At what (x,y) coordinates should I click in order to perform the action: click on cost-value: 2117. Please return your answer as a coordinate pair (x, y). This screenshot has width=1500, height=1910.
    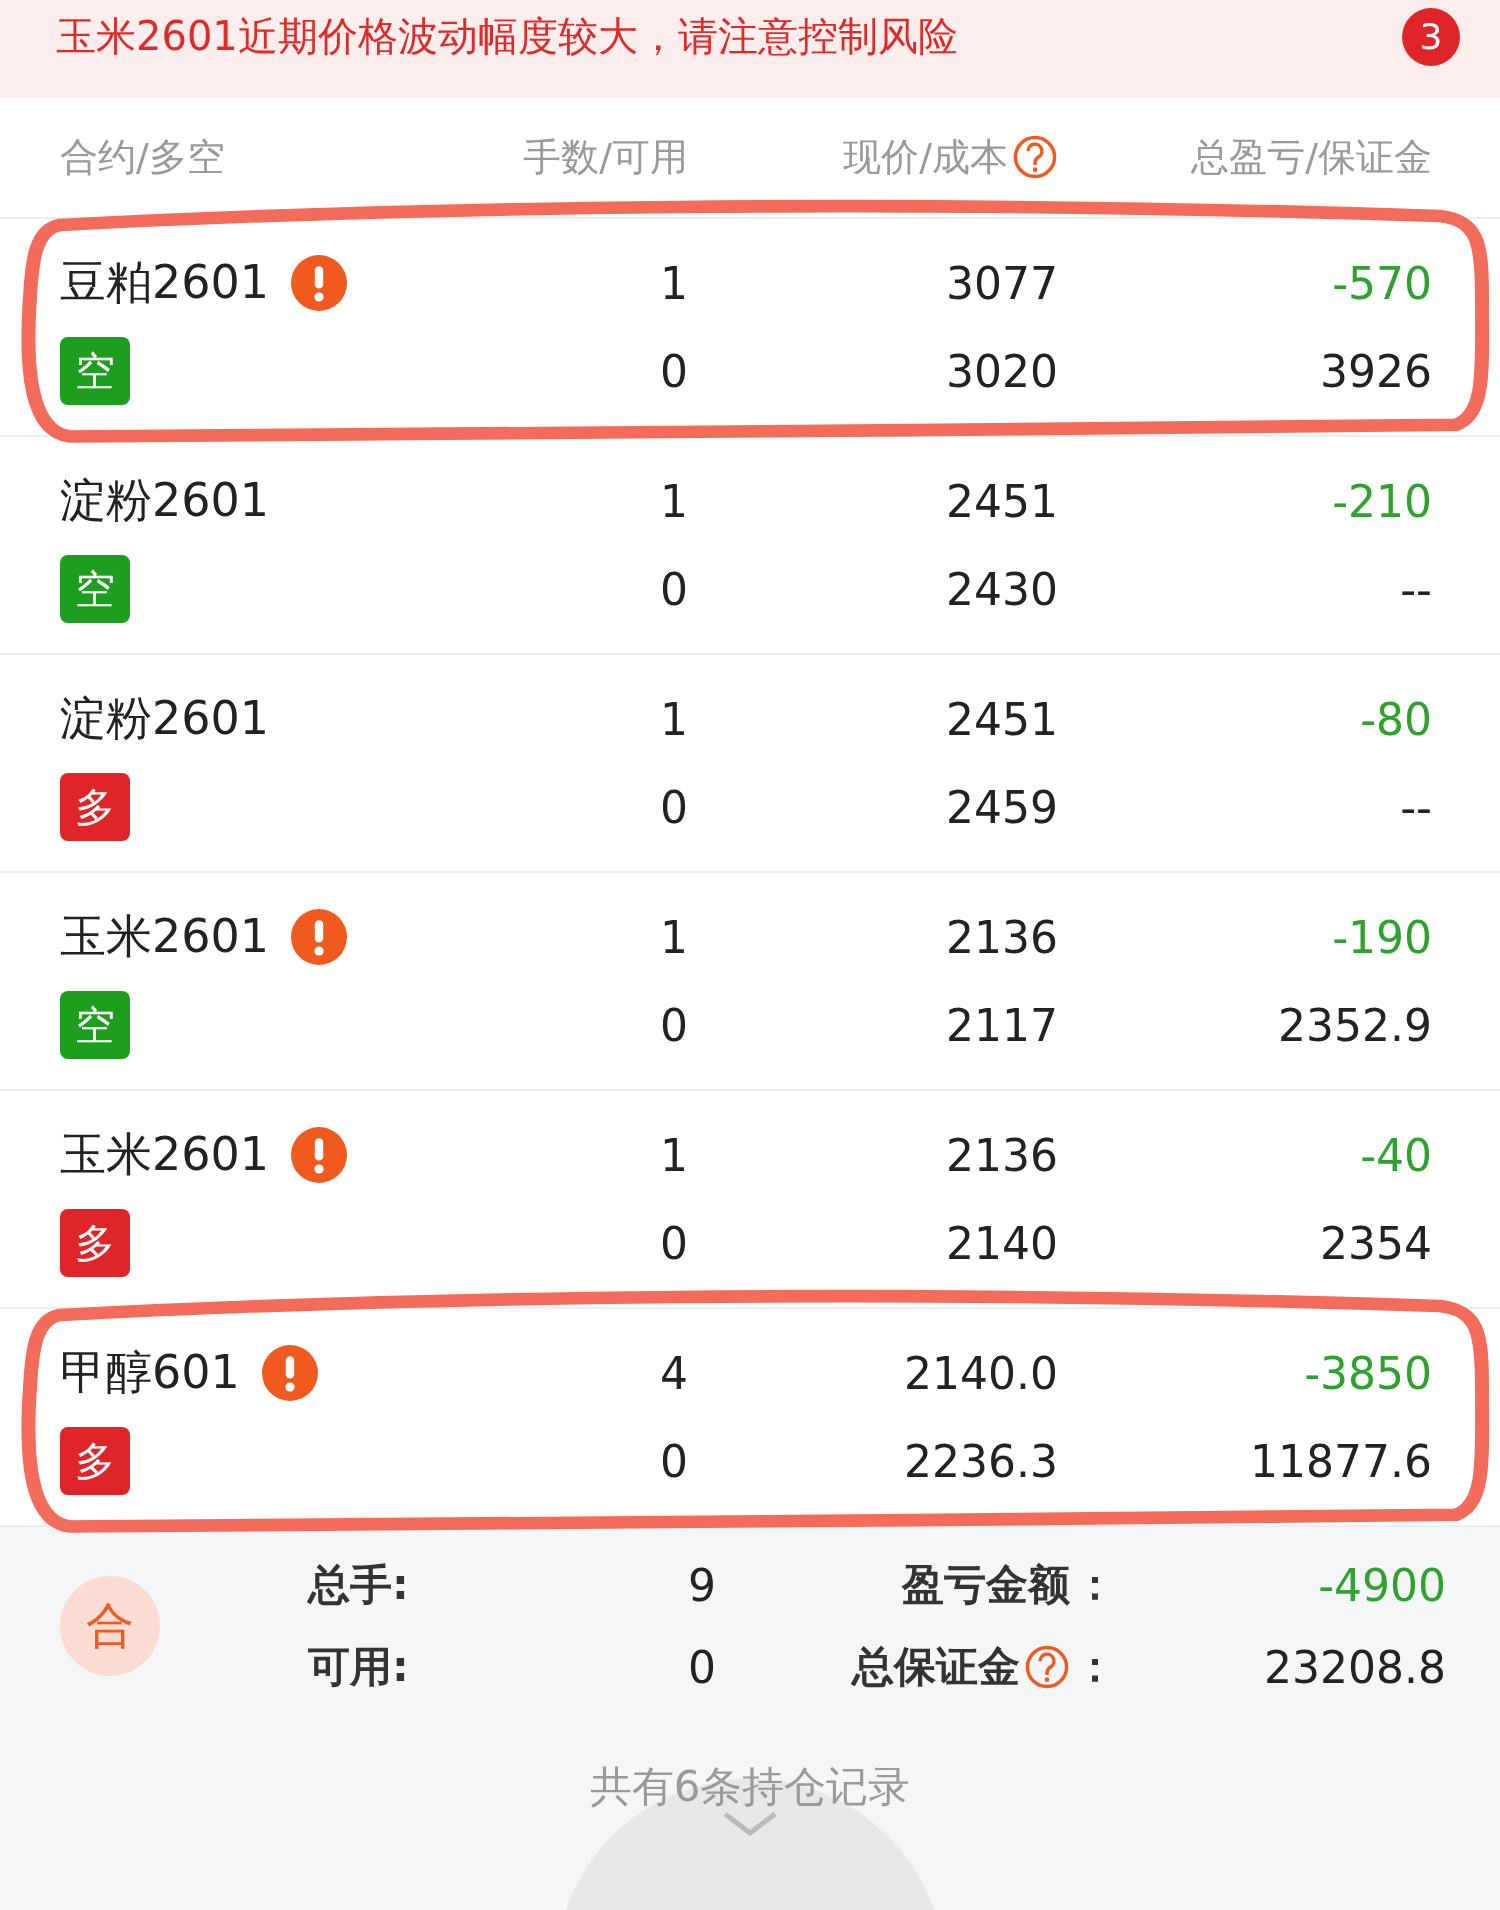
    Looking at the image, I should click on (1001, 1025).